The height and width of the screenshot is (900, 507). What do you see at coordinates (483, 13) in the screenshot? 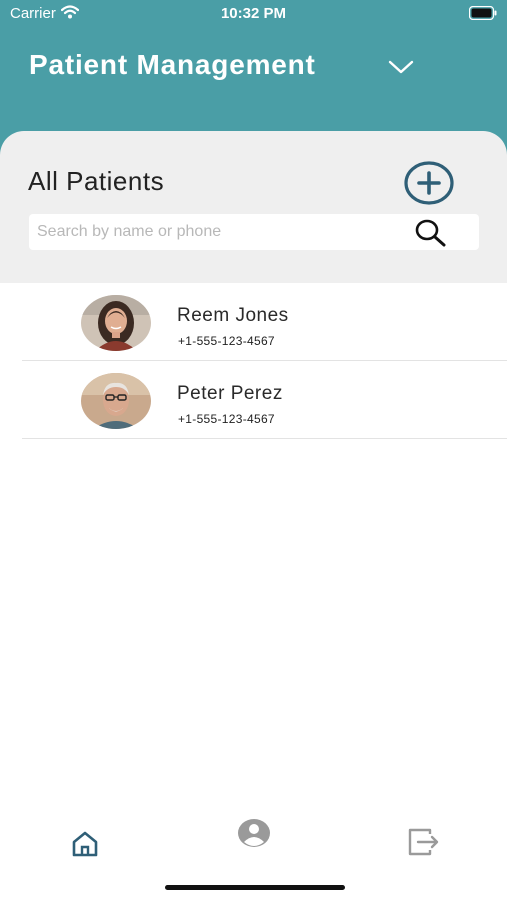
I see `battery-icon` at bounding box center [483, 13].